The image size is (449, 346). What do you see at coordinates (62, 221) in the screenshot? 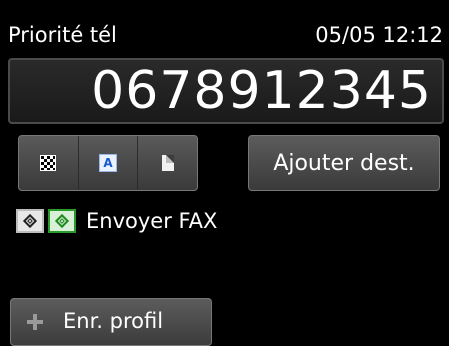
I see `start-color-icon` at bounding box center [62, 221].